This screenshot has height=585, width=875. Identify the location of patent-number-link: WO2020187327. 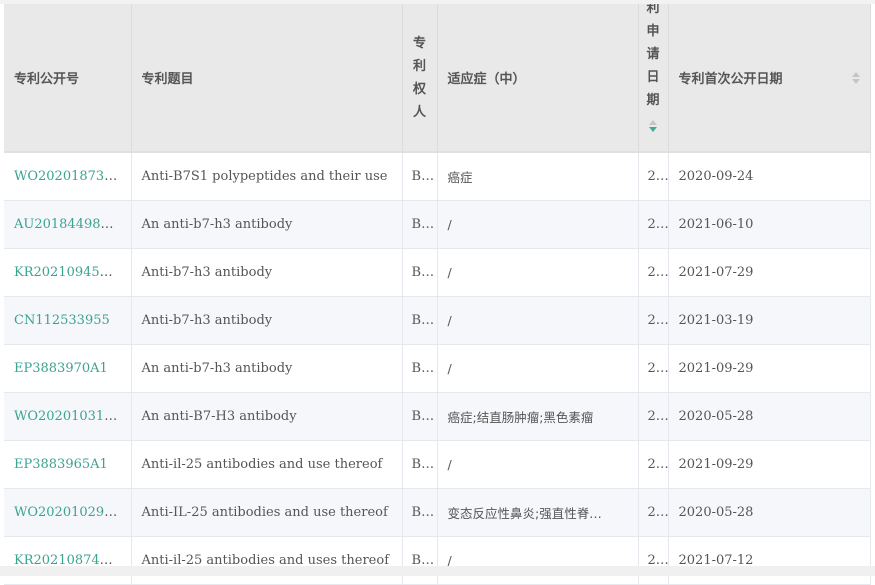
(67, 176).